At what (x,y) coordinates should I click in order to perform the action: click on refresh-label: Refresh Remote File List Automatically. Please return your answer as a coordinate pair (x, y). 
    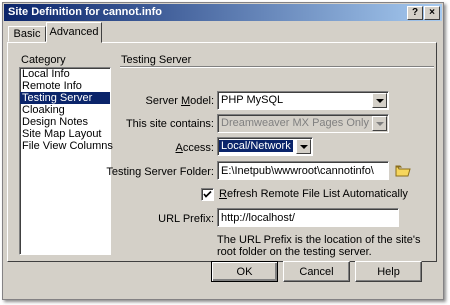
    Looking at the image, I should click on (313, 194).